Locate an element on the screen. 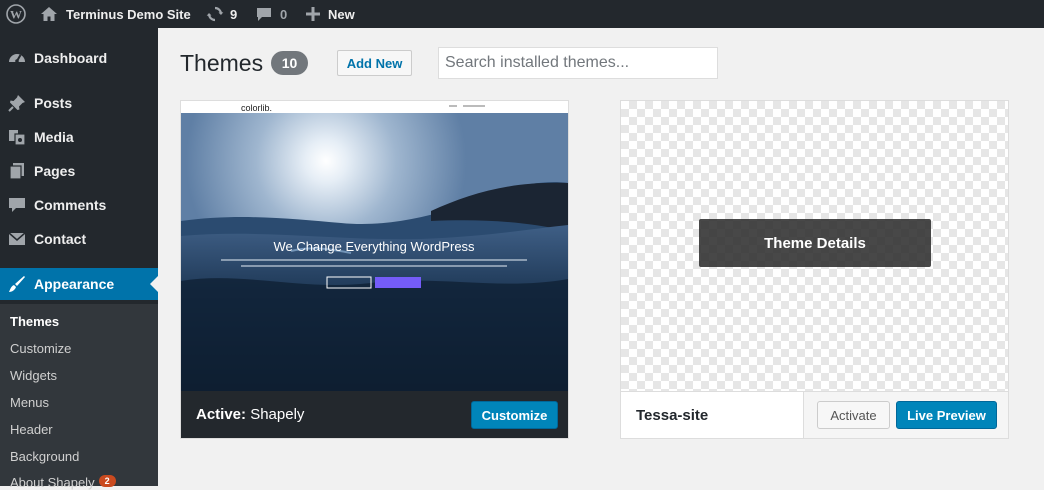  admin-bar: W Terminus Demo Site 9 0 New is located at coordinates (522, 14).